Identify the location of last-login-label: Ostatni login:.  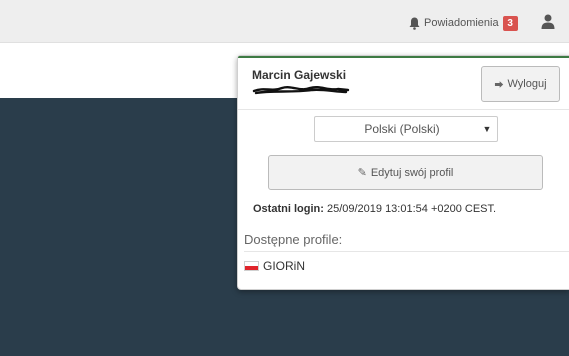
(288, 209).